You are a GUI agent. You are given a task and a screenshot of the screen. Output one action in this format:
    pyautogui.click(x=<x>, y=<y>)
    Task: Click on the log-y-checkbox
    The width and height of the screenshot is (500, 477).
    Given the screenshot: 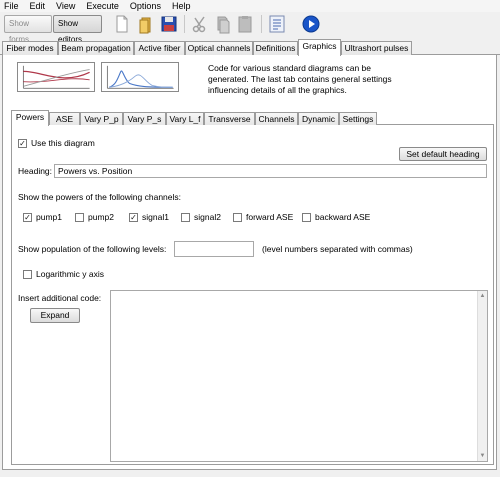 What is the action you would take?
    pyautogui.click(x=27, y=274)
    